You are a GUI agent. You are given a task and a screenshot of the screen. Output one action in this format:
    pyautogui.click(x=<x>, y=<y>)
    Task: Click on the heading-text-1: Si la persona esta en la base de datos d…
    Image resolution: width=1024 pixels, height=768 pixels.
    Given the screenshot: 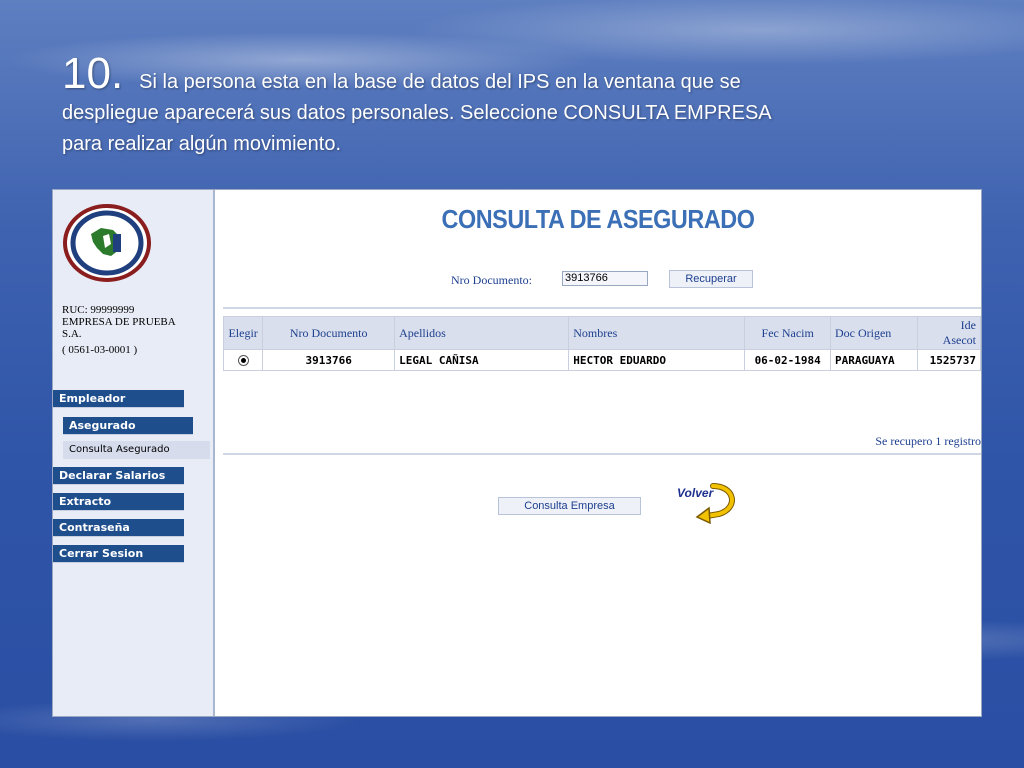 What is the action you would take?
    pyautogui.click(x=440, y=82)
    